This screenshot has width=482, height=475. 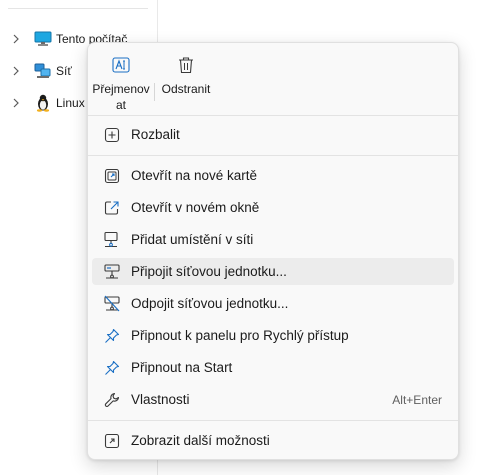 I want to click on menu-item-open-new-window: Otevřít v novém okně, so click(x=273, y=207).